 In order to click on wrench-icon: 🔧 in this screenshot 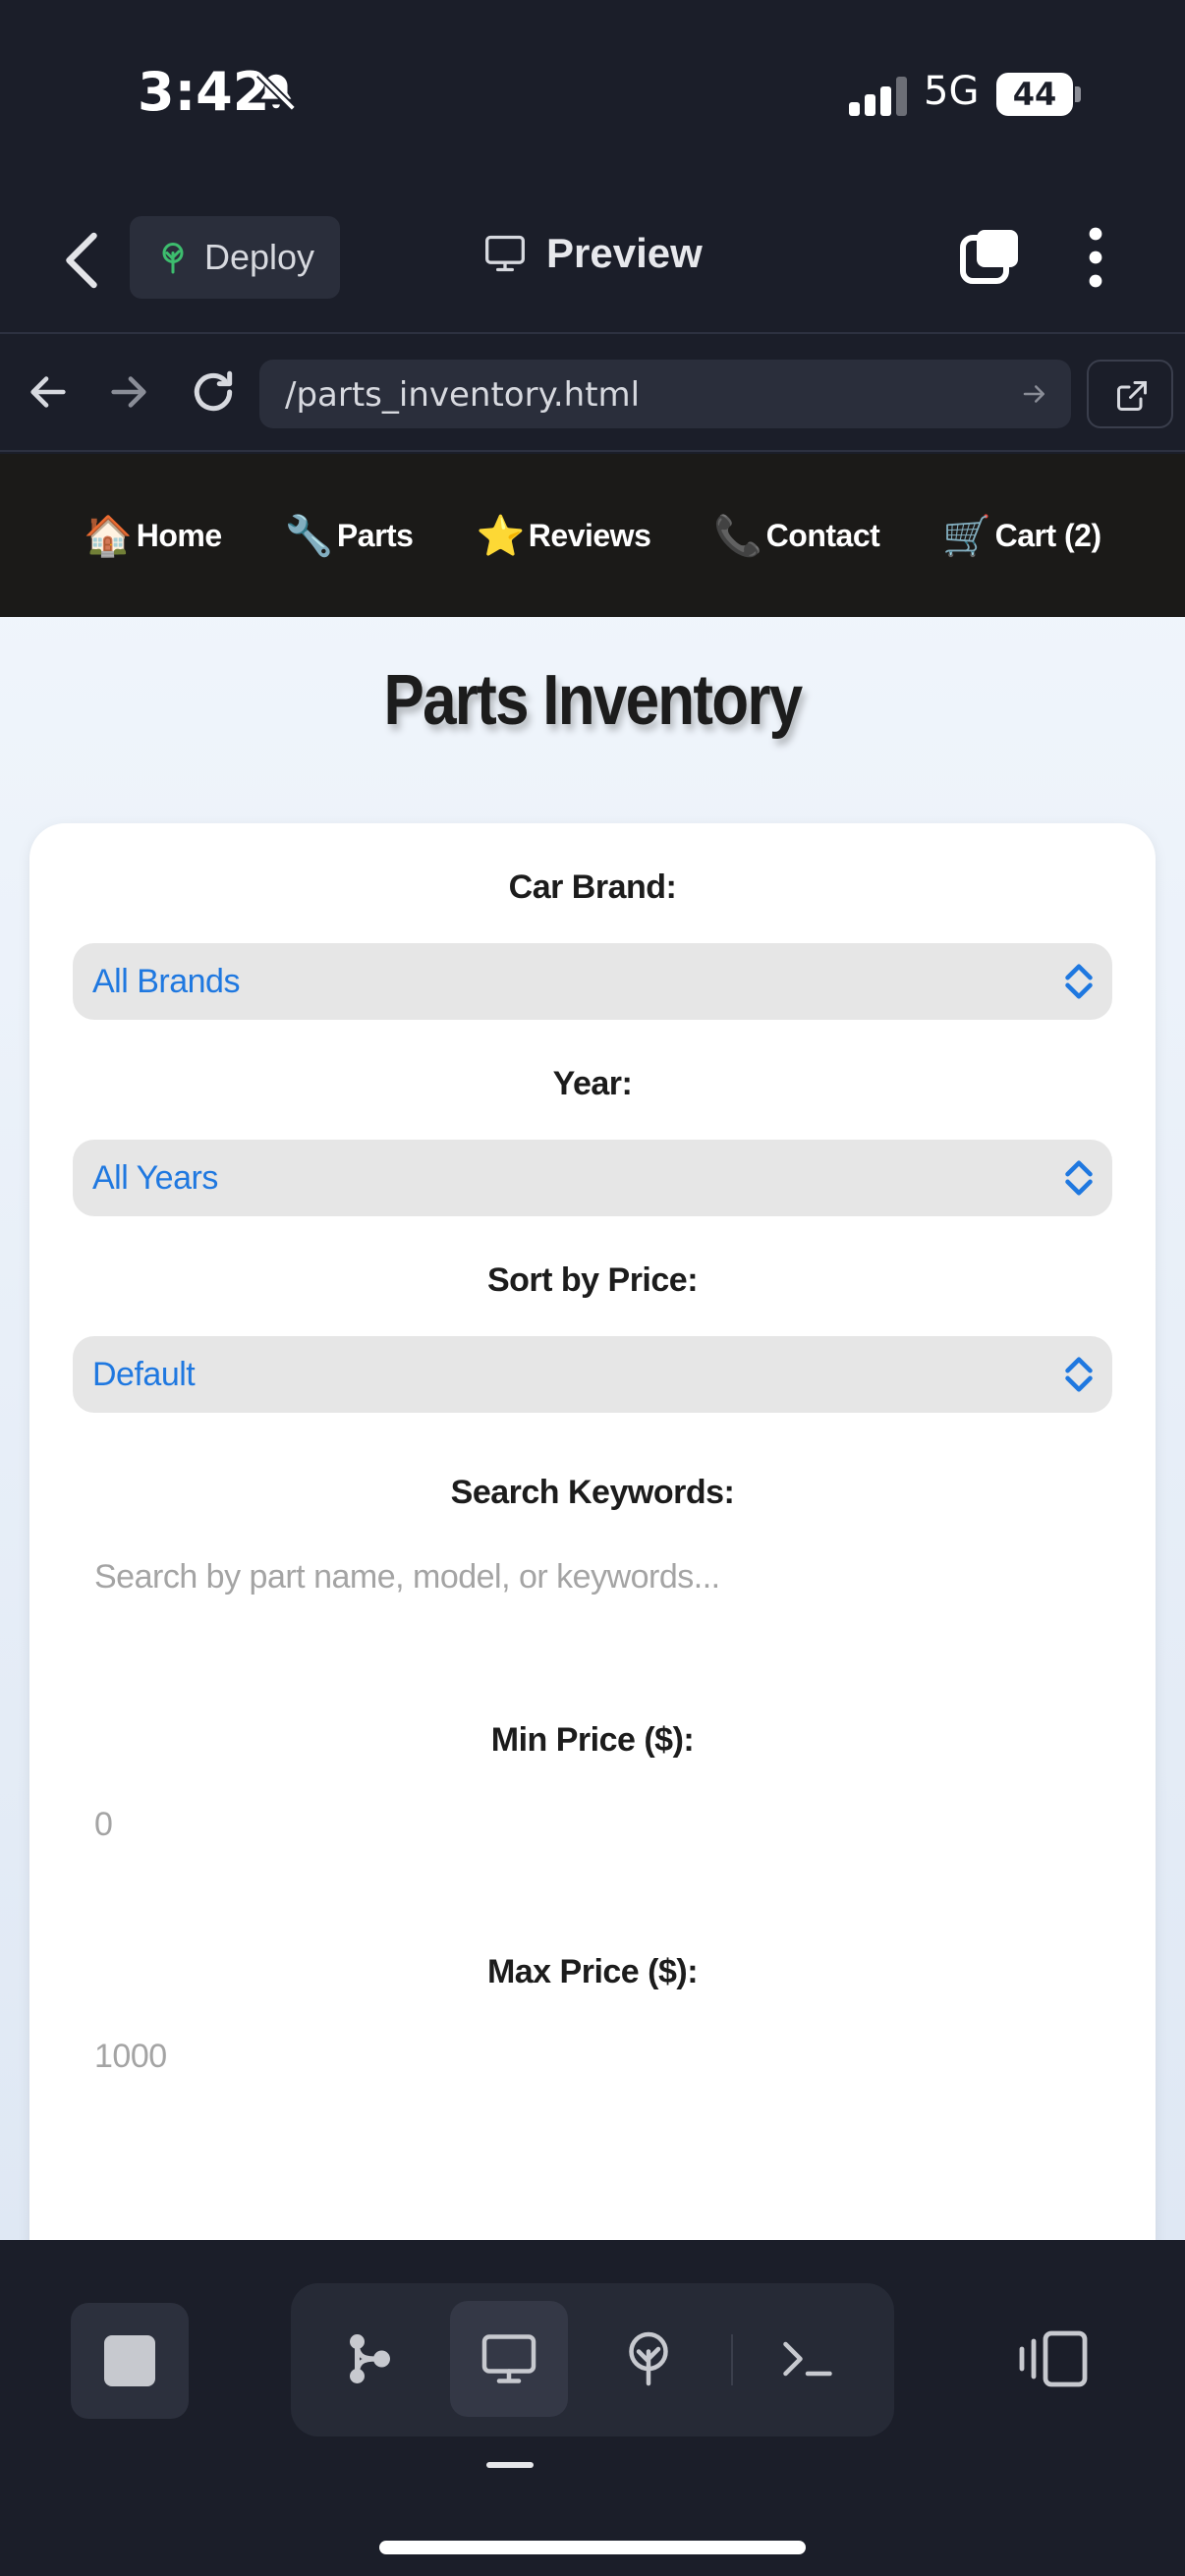, I will do `click(309, 536)`.